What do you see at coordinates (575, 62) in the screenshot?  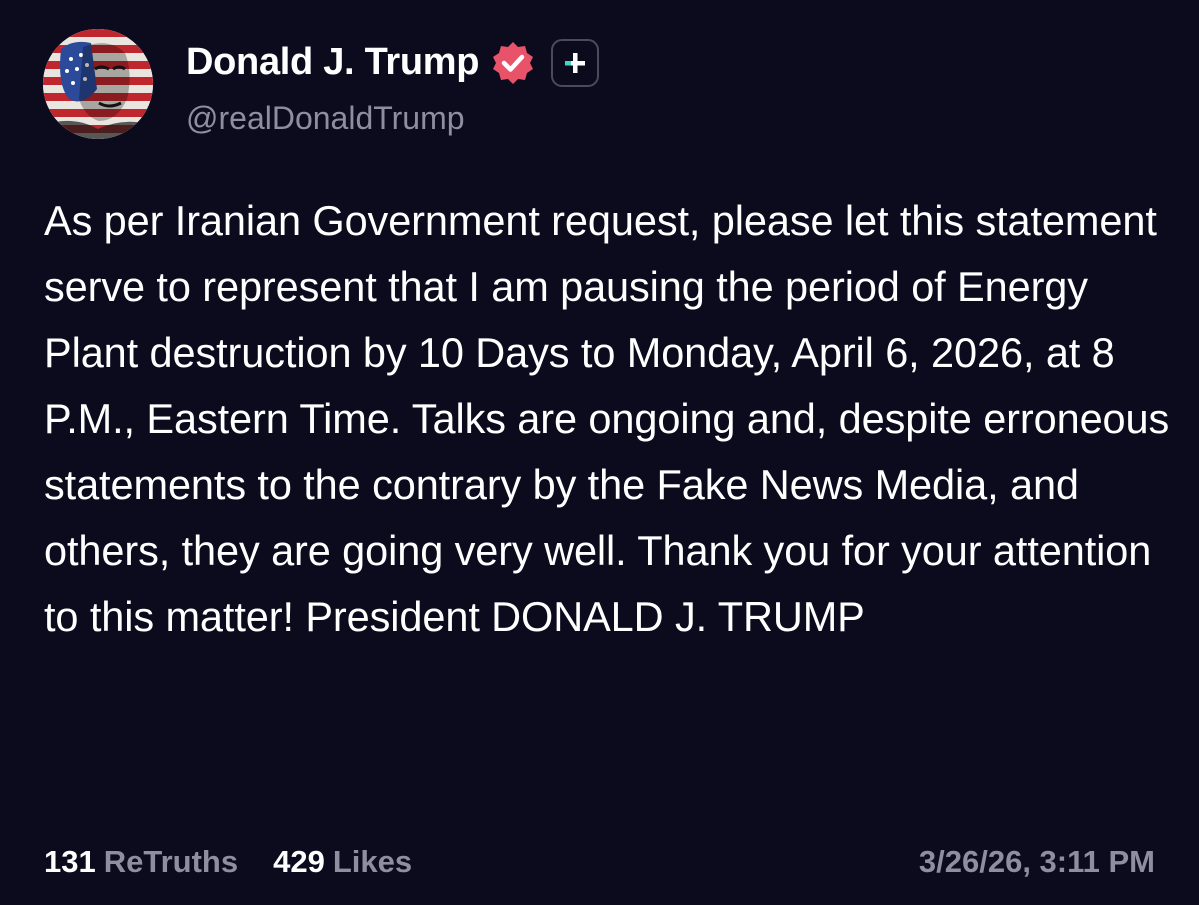 I see `plus-icon` at bounding box center [575, 62].